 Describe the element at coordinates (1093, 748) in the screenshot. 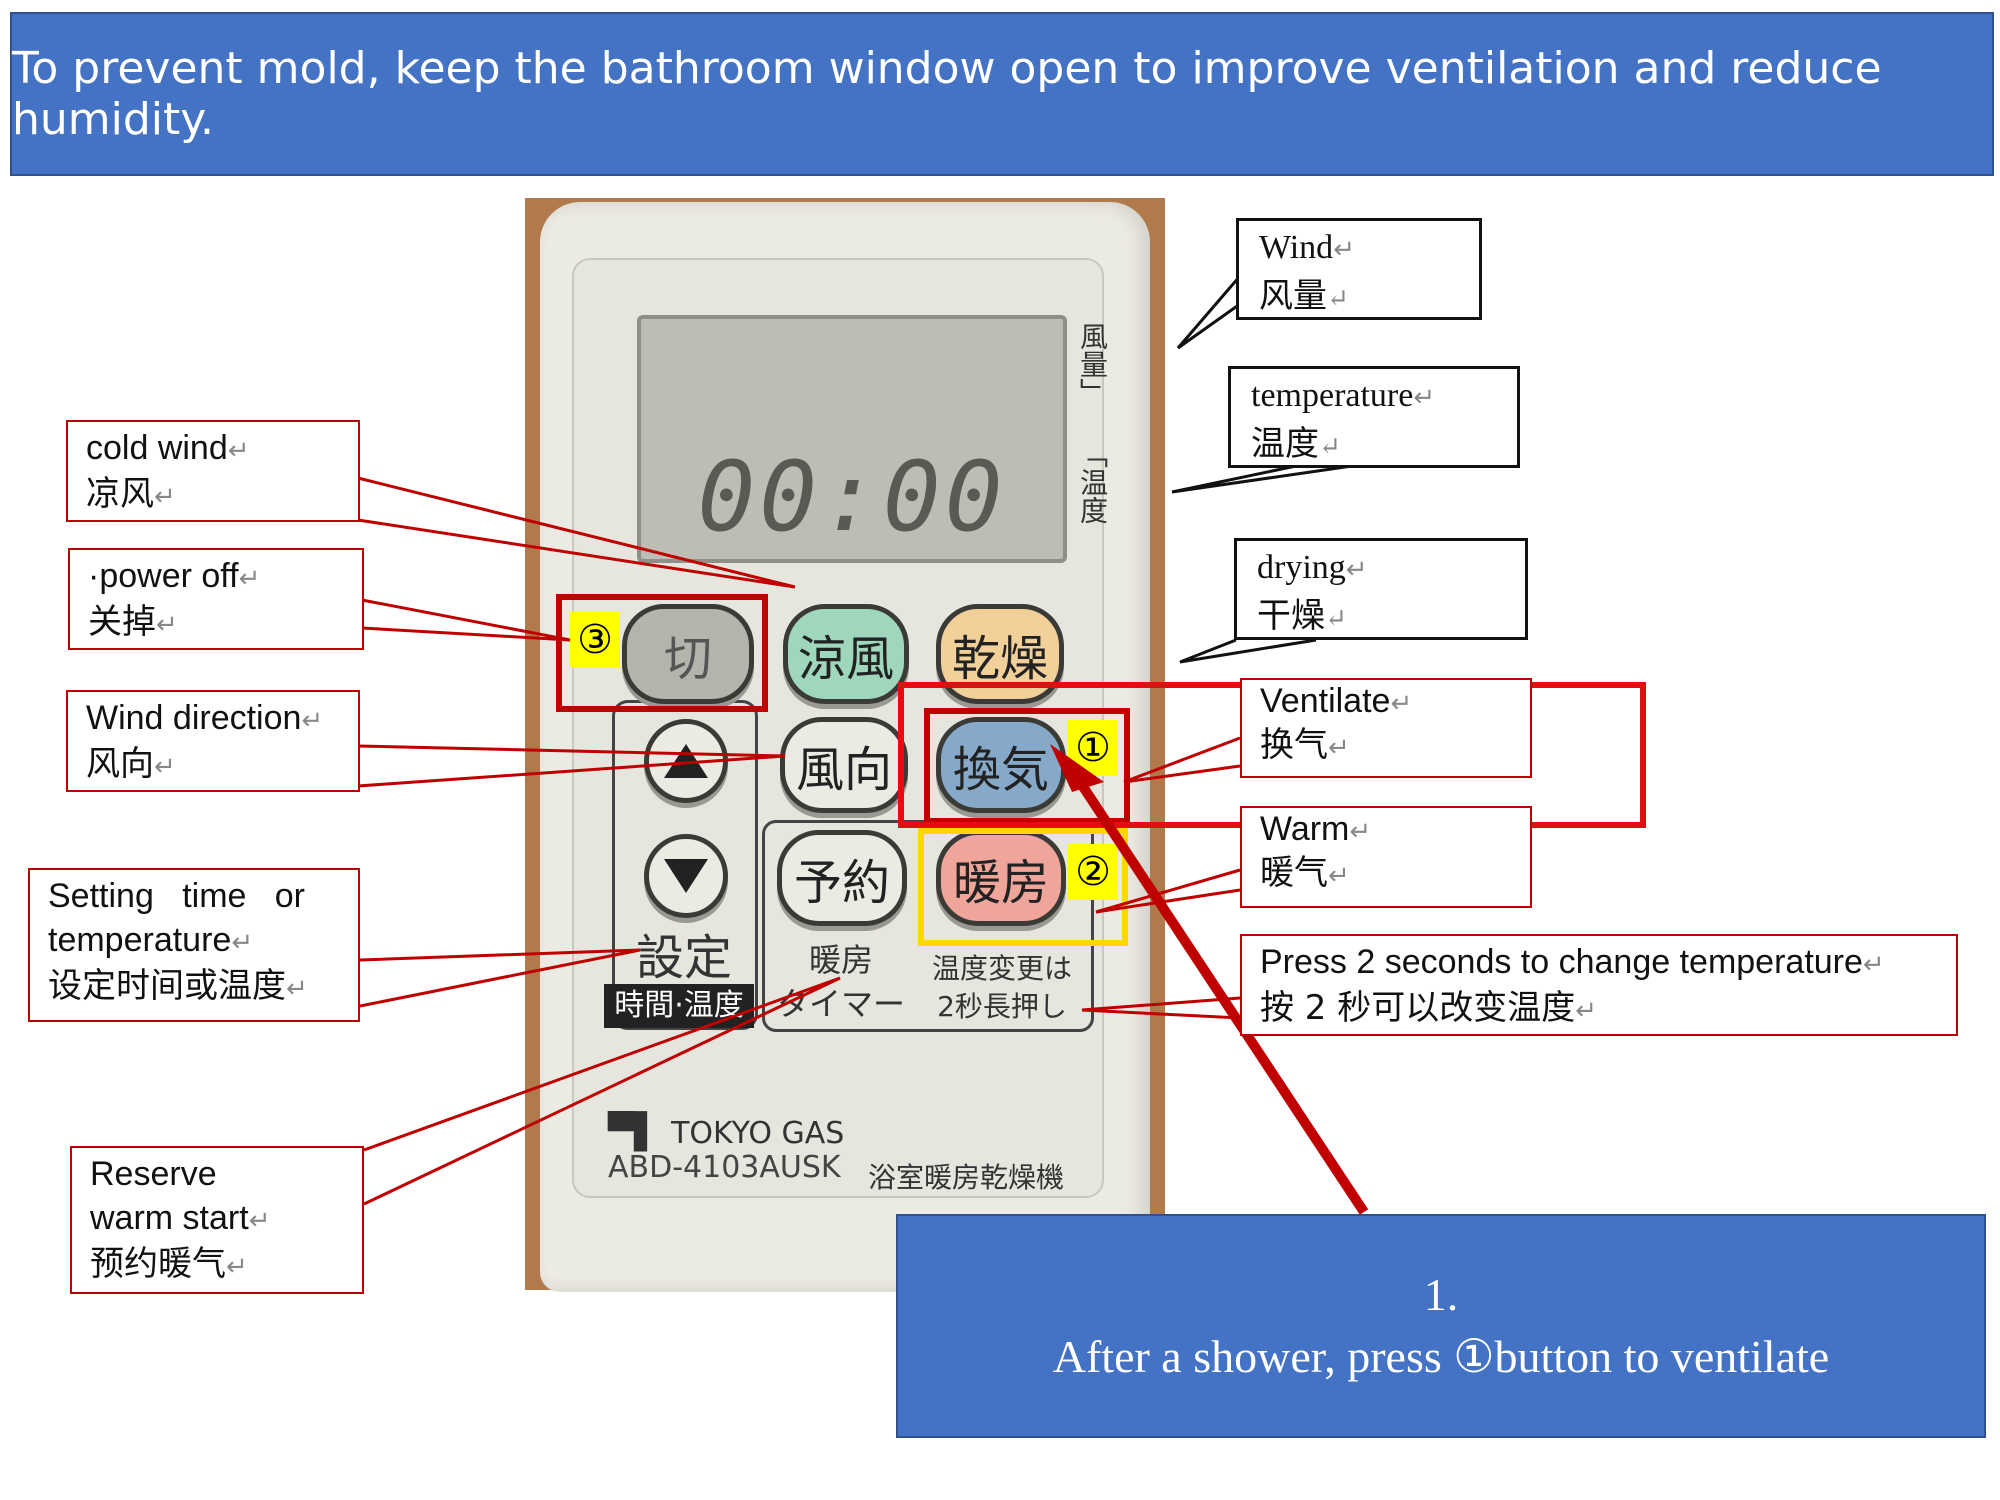

I see `badge-one: ①` at that location.